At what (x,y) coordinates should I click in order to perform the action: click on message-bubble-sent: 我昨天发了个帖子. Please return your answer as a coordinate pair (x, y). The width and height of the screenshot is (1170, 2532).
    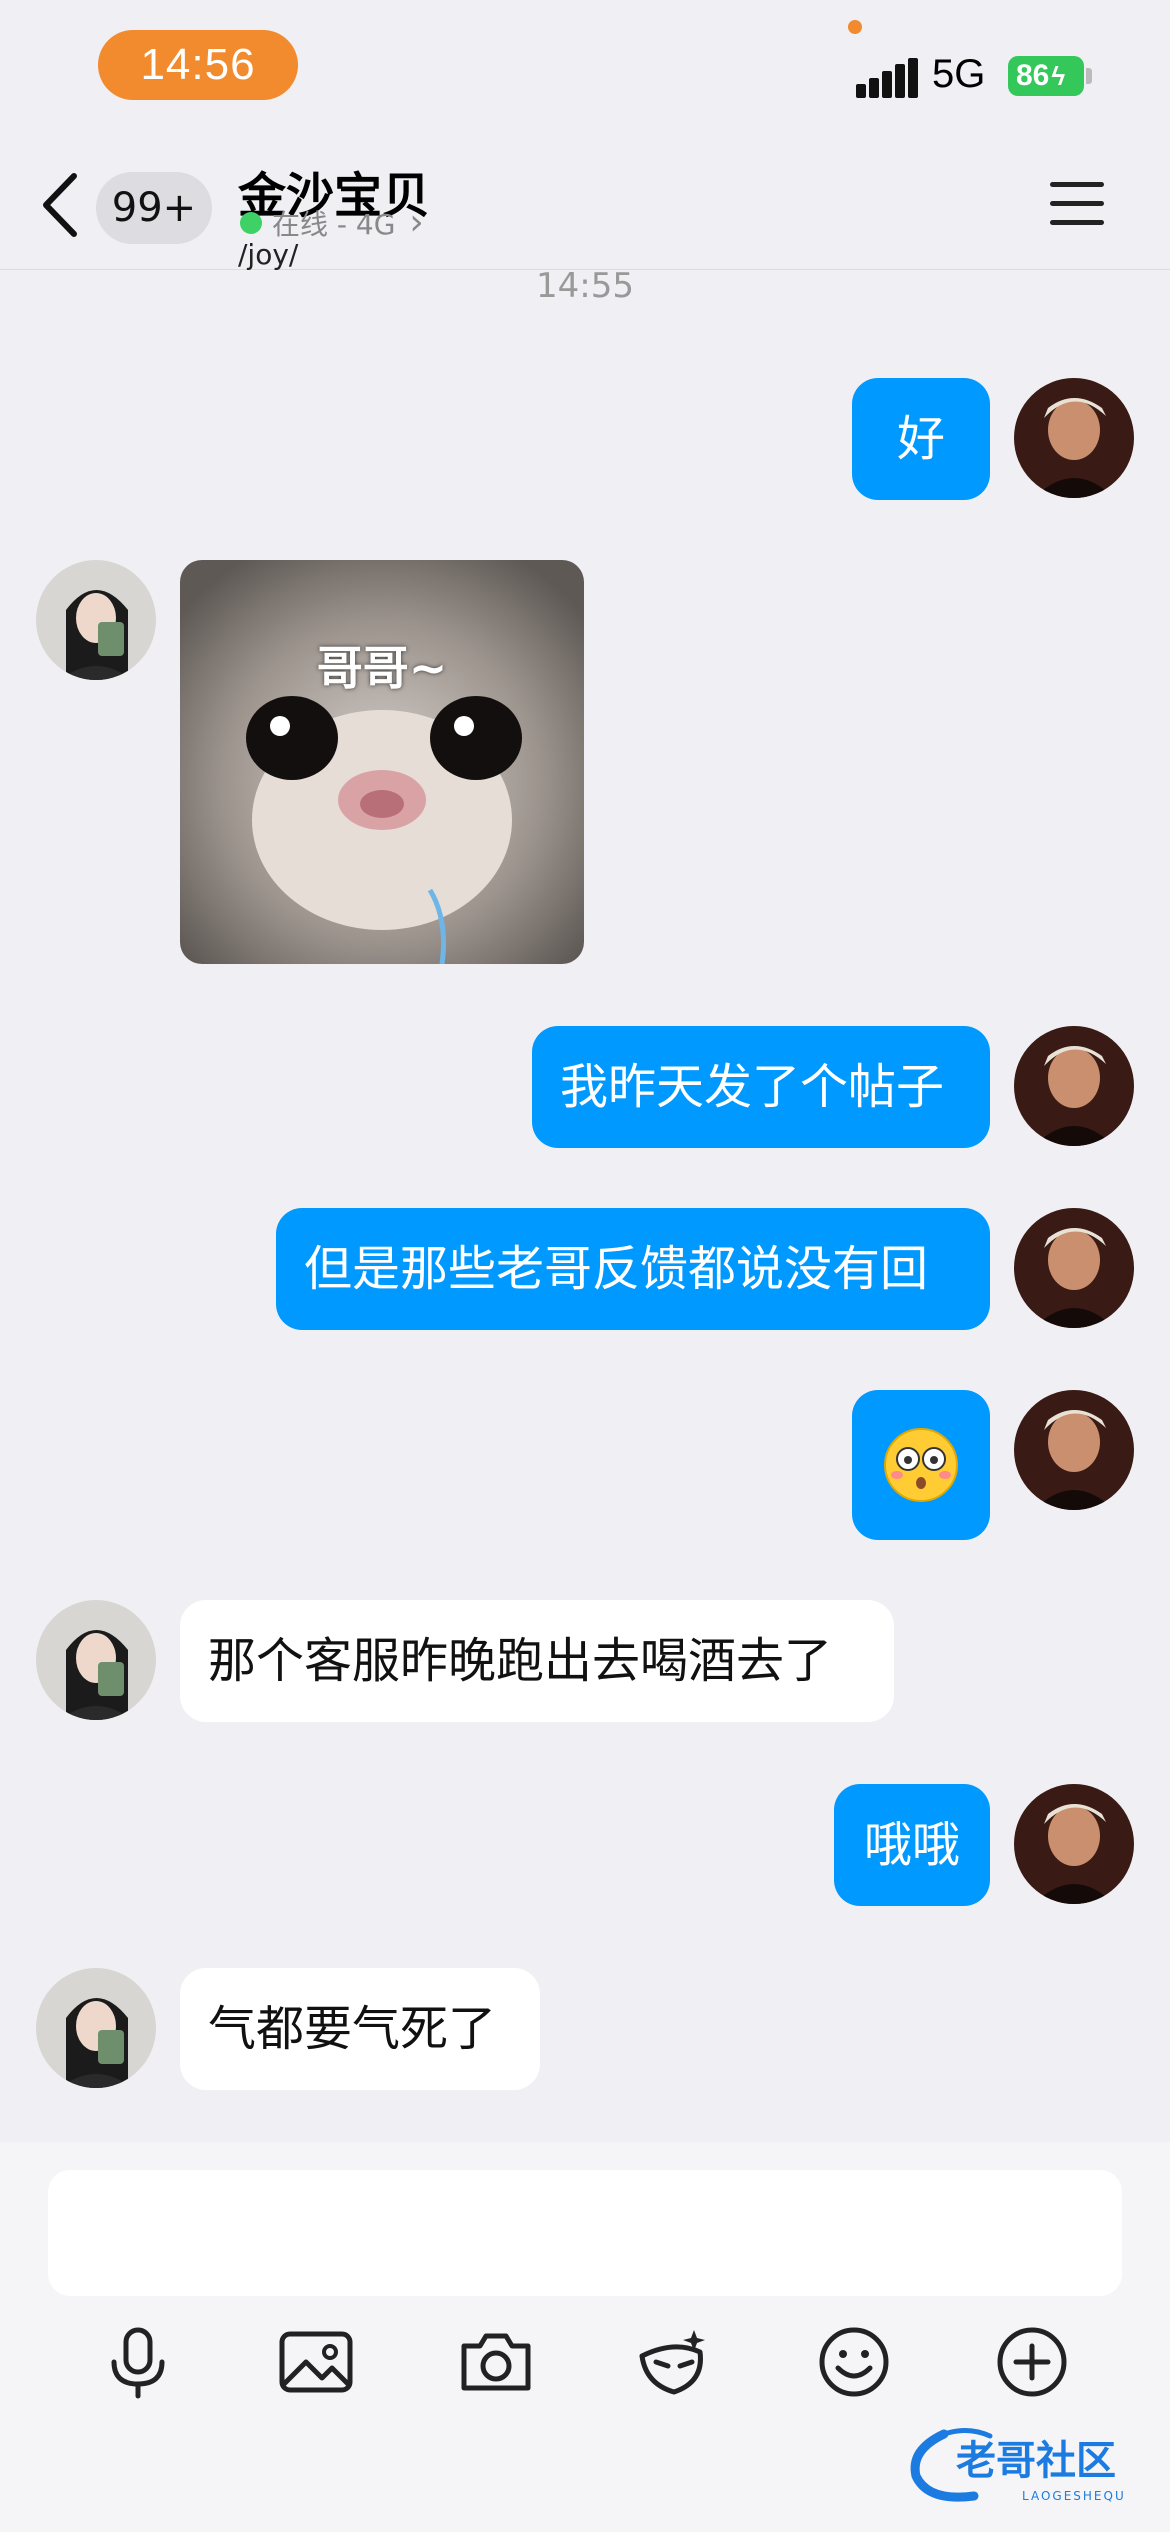
    Looking at the image, I should click on (761, 1087).